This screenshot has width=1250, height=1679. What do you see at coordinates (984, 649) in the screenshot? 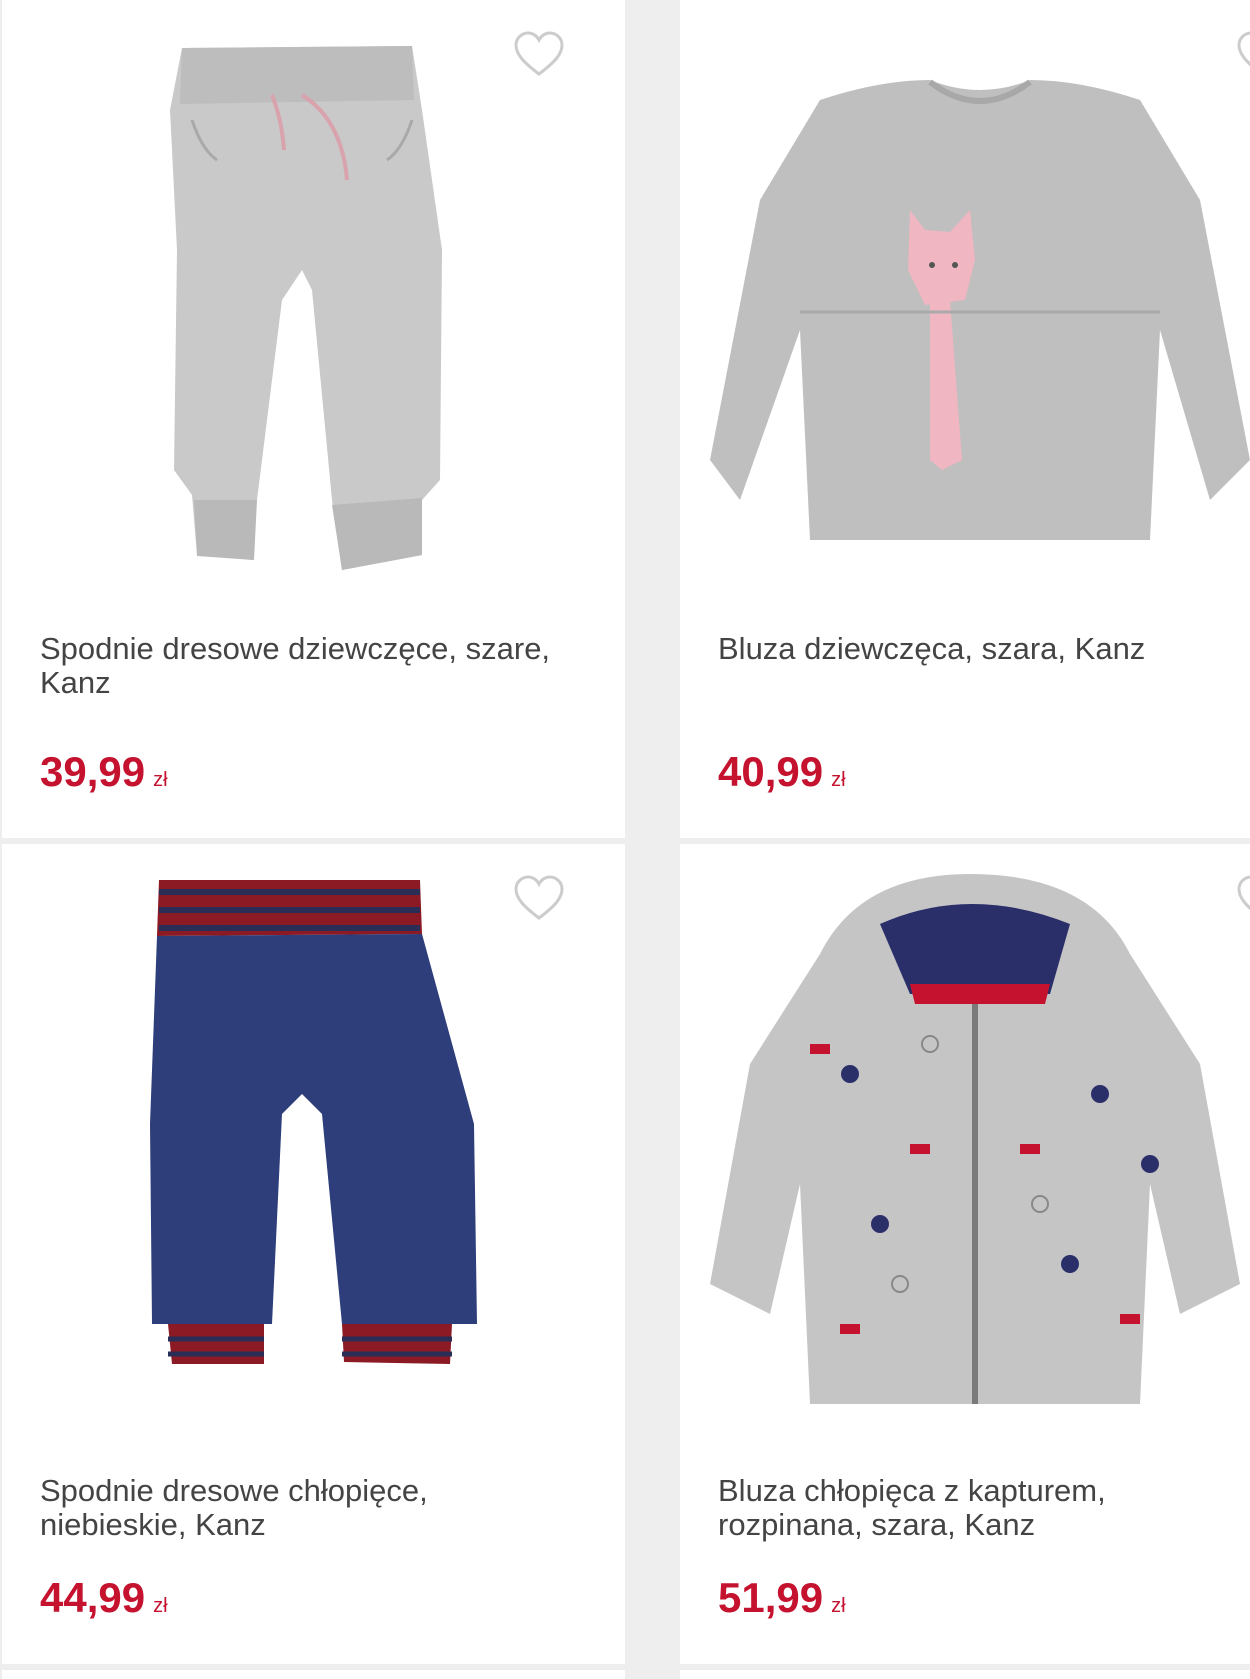
I see `product-title: Bluza dziewczęca, szara, Kanz` at bounding box center [984, 649].